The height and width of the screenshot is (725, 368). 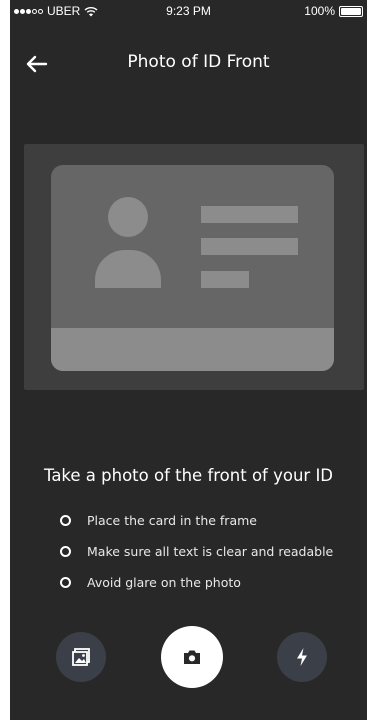 What do you see at coordinates (172, 520) in the screenshot?
I see `instruction-text: Place the card in the frame` at bounding box center [172, 520].